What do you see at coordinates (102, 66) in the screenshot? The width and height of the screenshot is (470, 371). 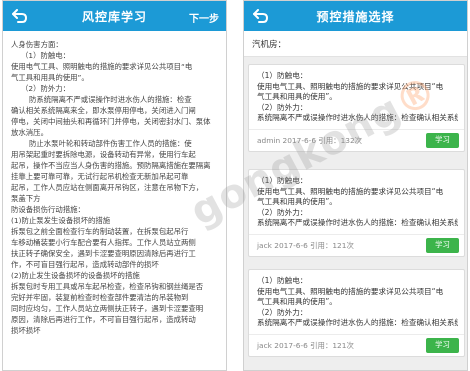 I see `document-line: 使用电气工具、照明触电的措施的要求详见公共项目“电` at bounding box center [102, 66].